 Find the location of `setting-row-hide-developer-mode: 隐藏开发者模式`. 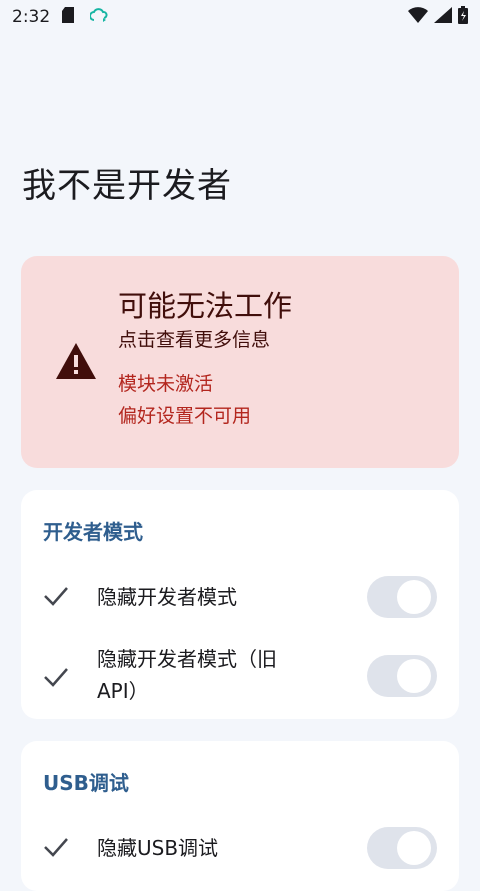

setting-row-hide-developer-mode: 隐藏开发者模式 is located at coordinates (240, 597).